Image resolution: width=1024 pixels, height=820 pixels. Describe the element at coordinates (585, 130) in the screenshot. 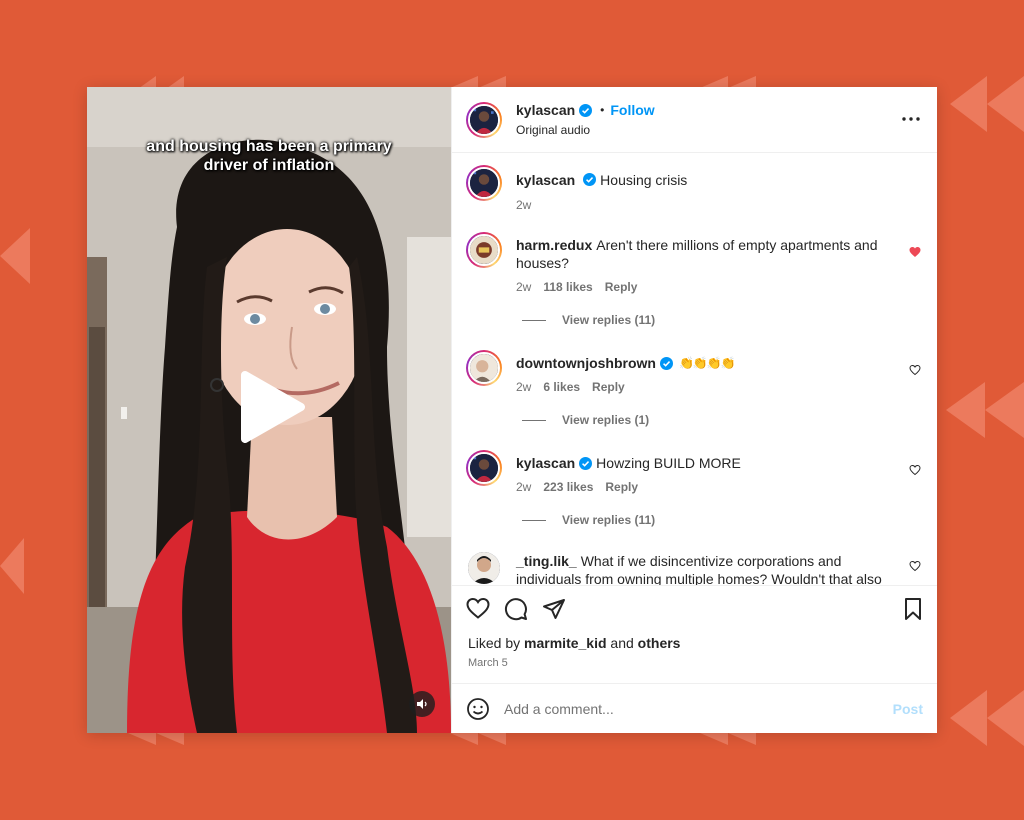

I see `audio-label: Original audio` at that location.